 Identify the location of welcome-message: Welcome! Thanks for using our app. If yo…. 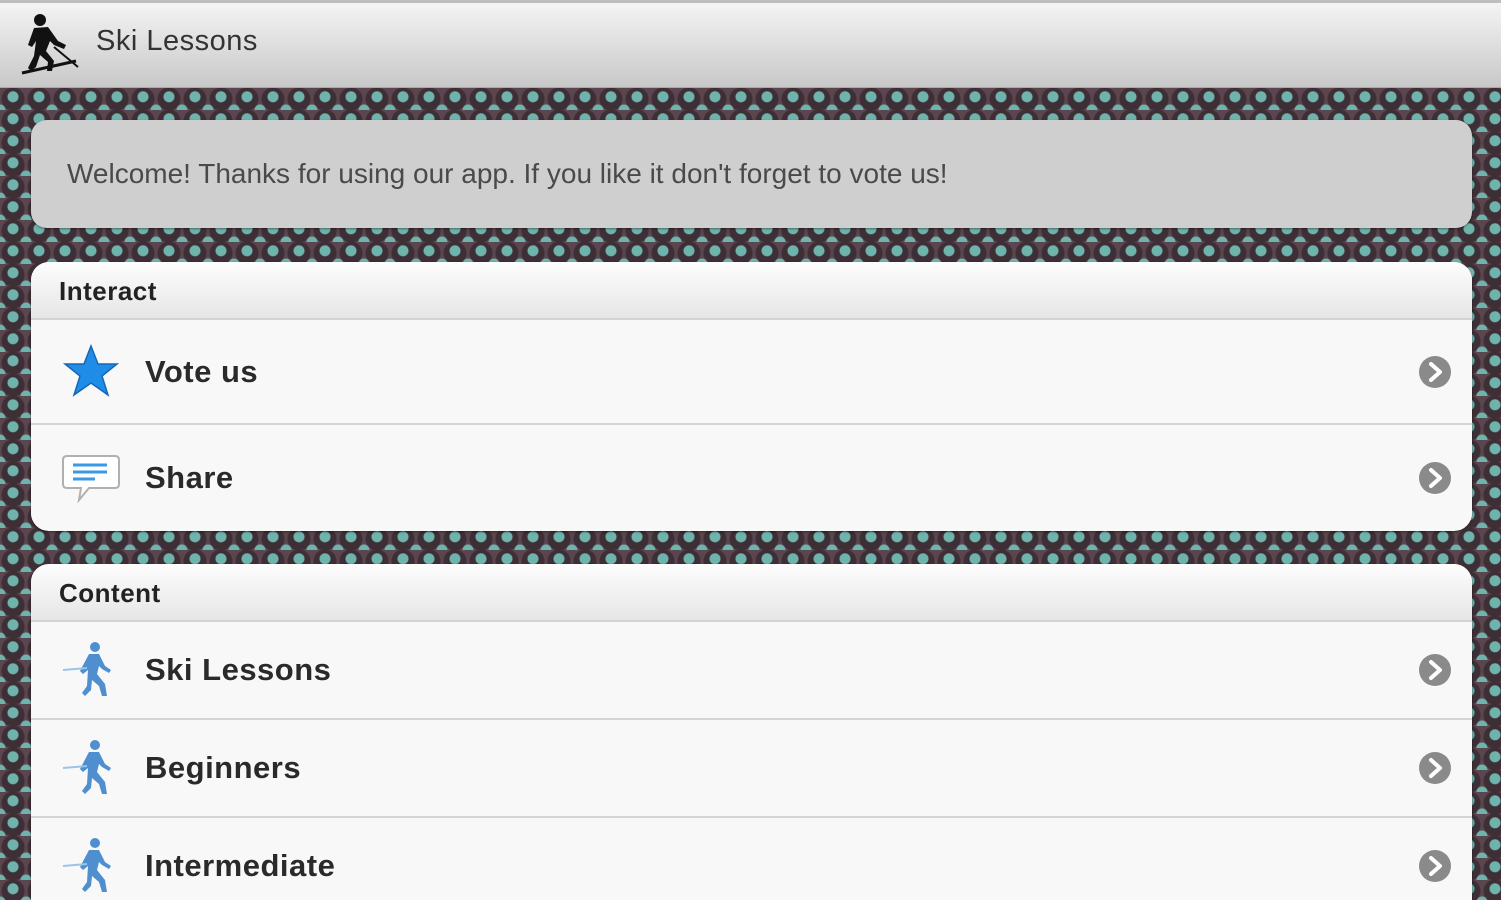
(751, 174).